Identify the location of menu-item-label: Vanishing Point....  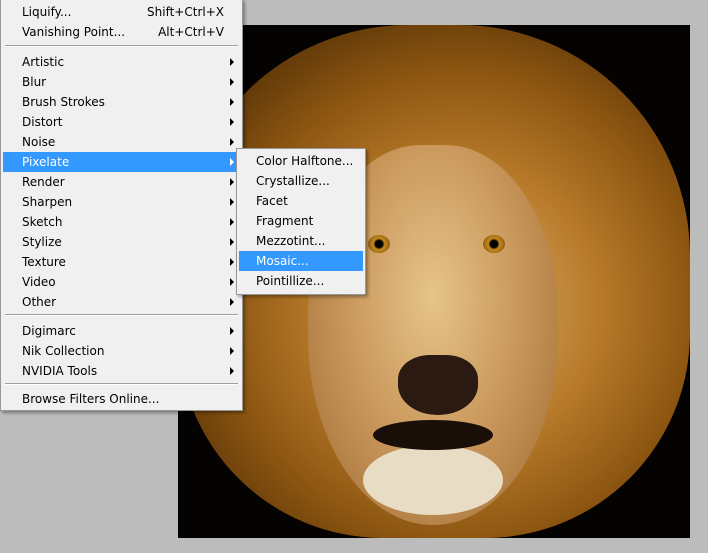
(74, 32).